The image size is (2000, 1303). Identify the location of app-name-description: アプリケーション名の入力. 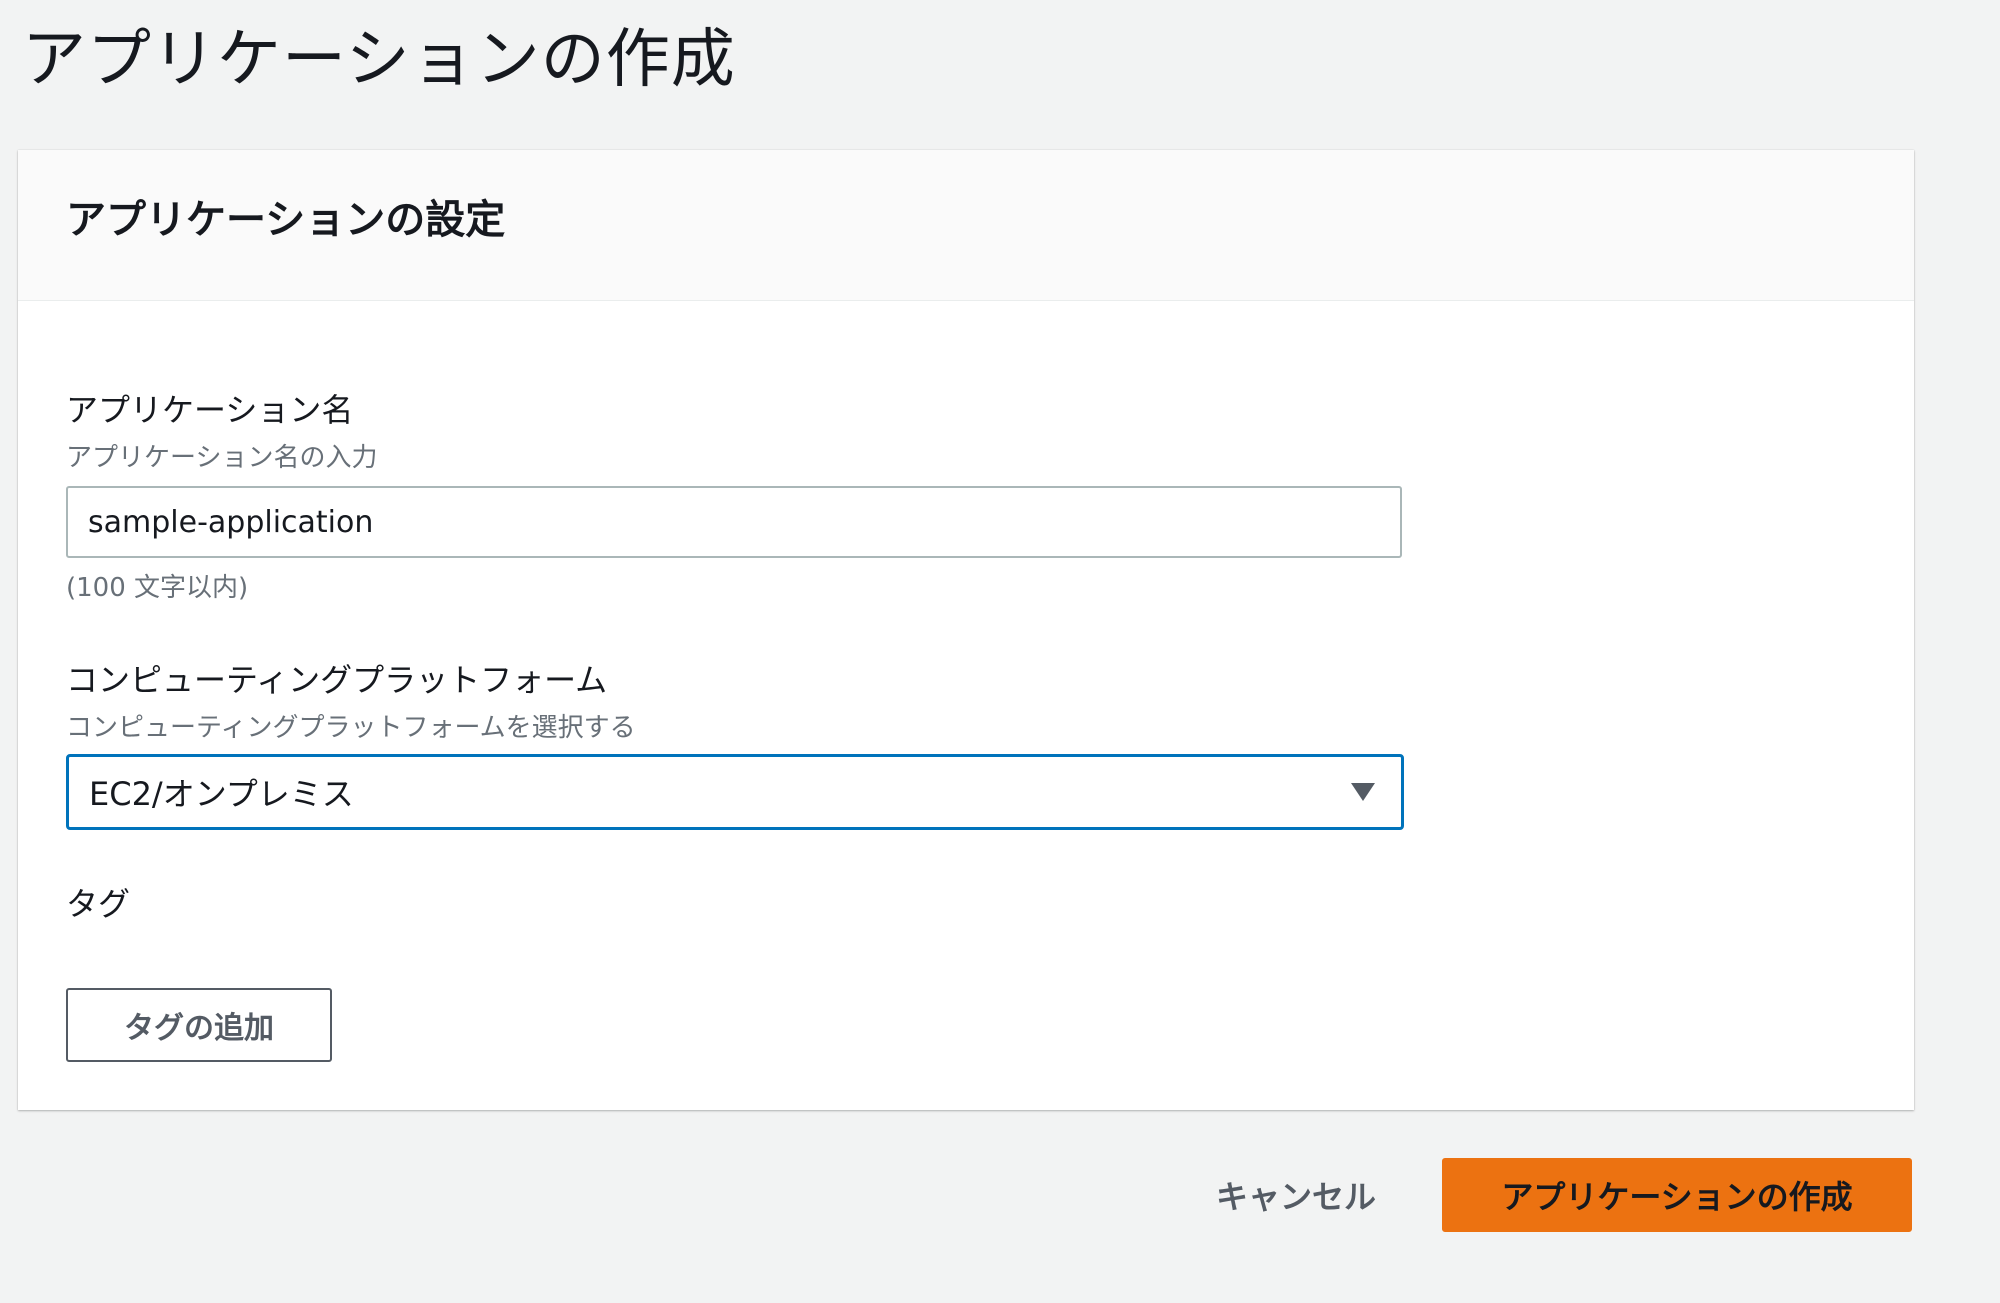
(222, 458).